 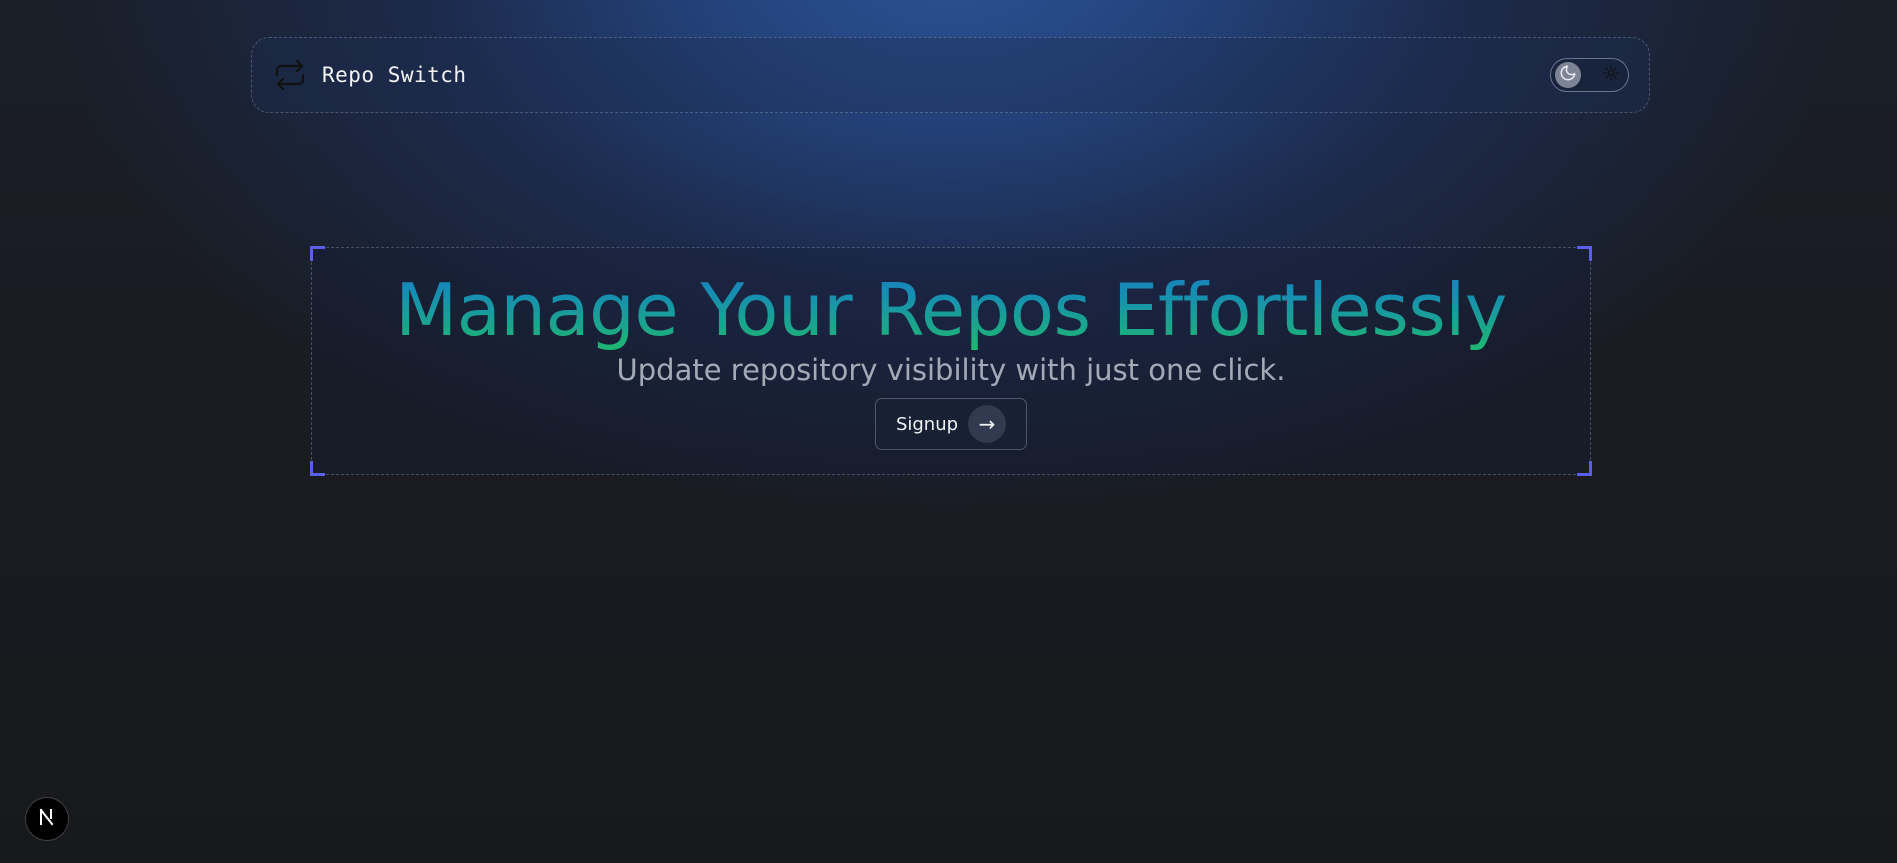 I want to click on moon-icon, so click(x=1568, y=75).